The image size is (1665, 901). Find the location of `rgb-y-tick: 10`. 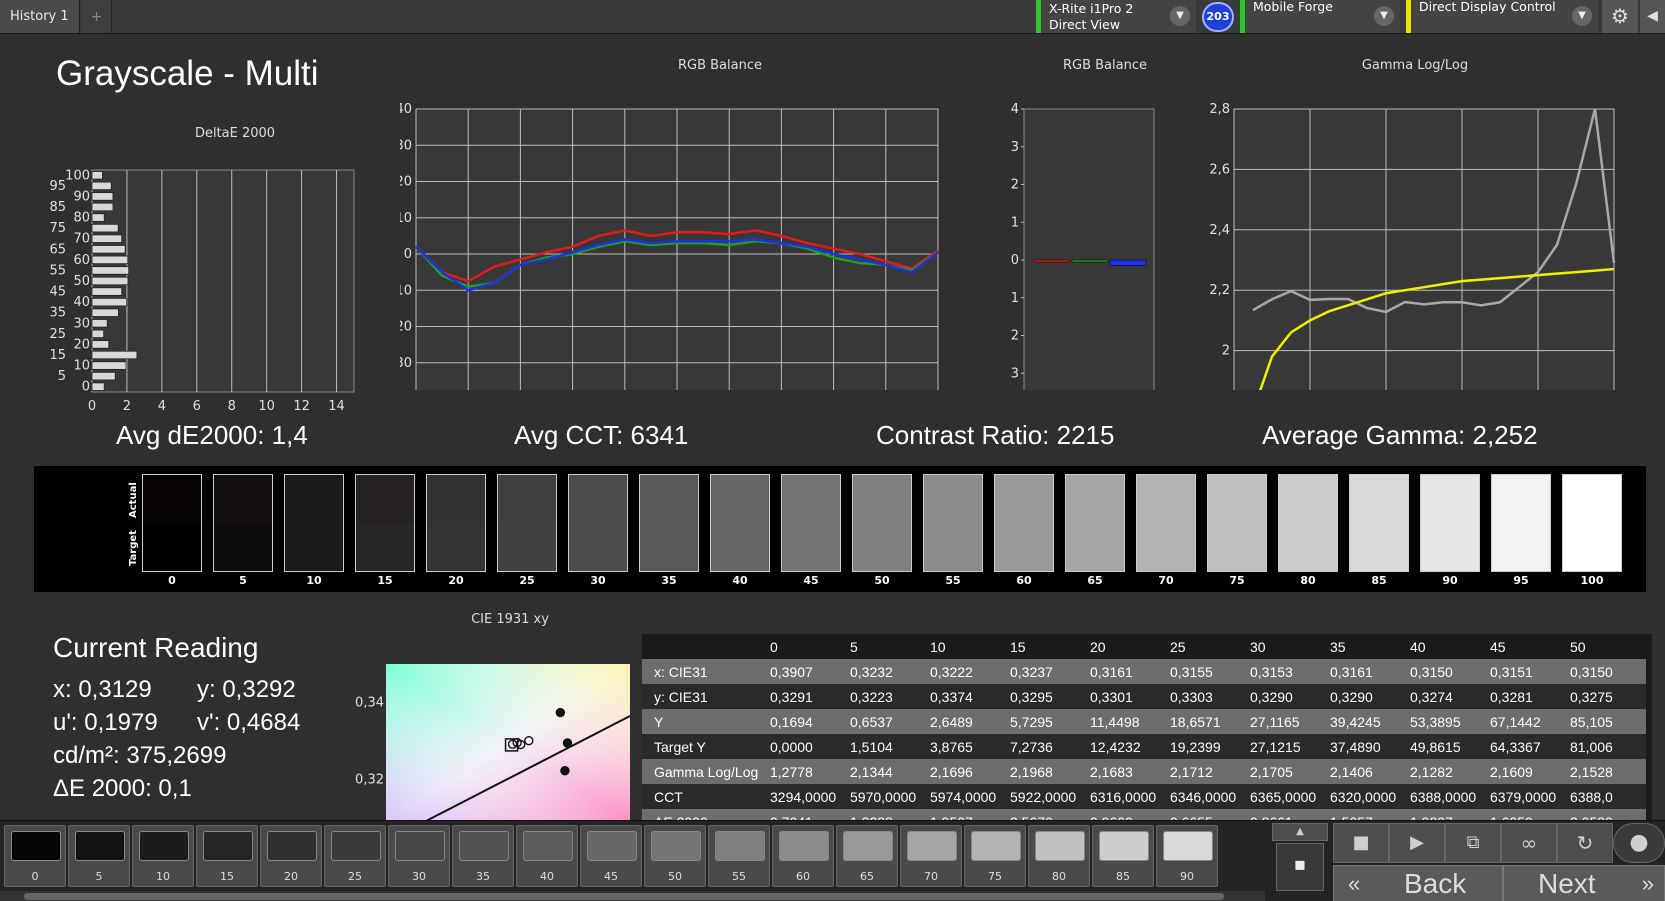

rgb-y-tick: 10 is located at coordinates (406, 218).